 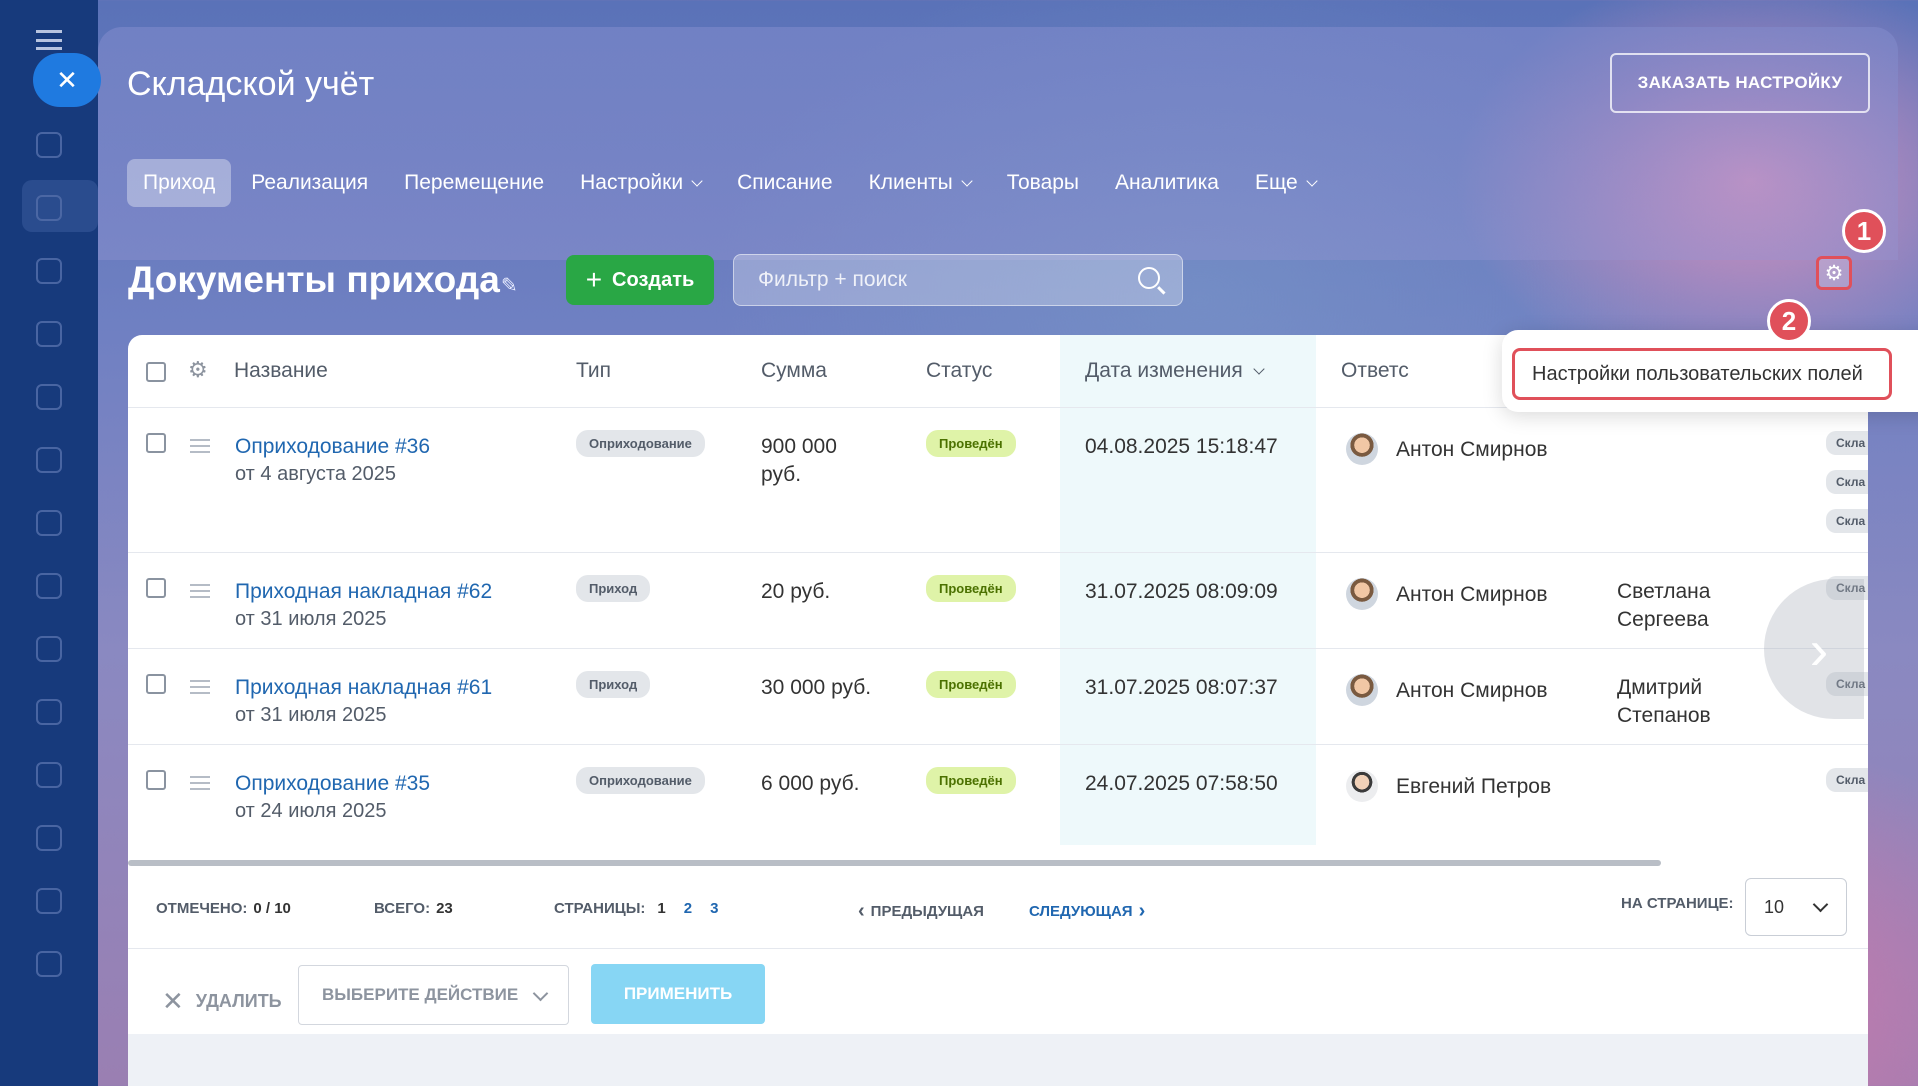 I want to click on per-page-value: 10, so click(x=1774, y=906).